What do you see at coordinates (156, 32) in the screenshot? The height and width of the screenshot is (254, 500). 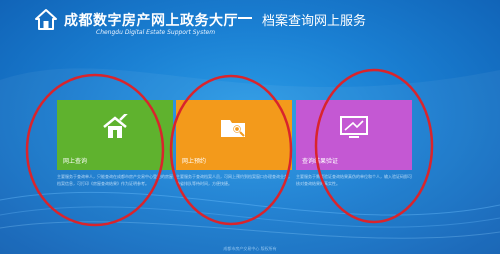 I see `app-subtitle: Chengdu Digital Estate Support System` at bounding box center [156, 32].